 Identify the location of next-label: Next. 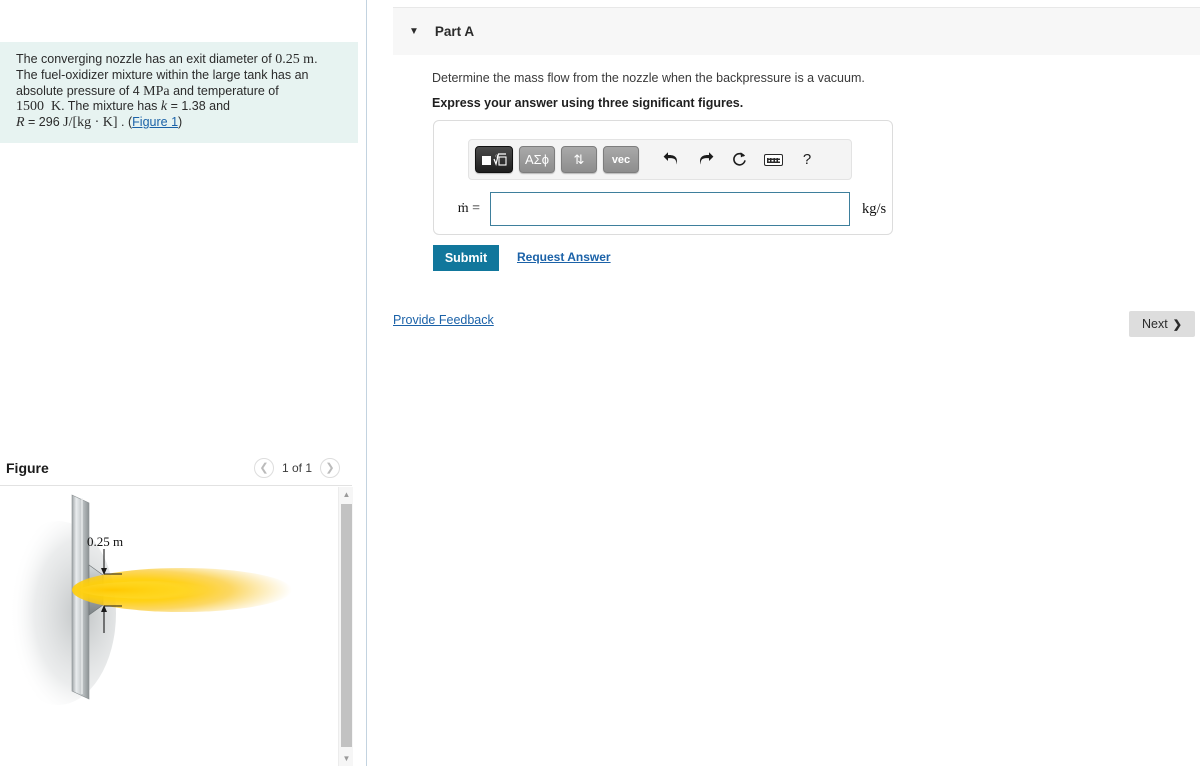
(1155, 324).